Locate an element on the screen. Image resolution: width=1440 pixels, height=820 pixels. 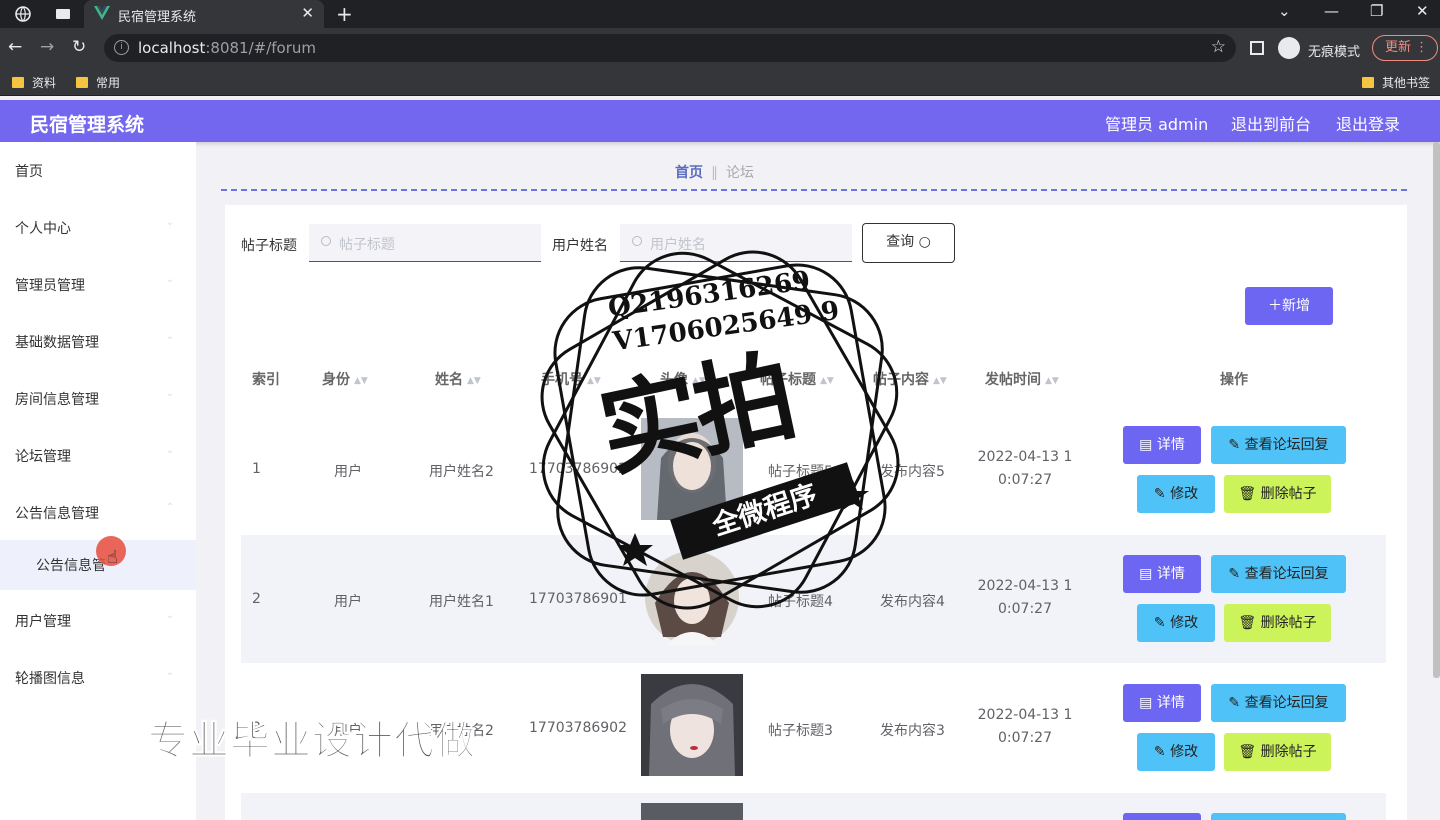
sidebar-item-users: 用户管理 ⌄ is located at coordinates (98, 620).